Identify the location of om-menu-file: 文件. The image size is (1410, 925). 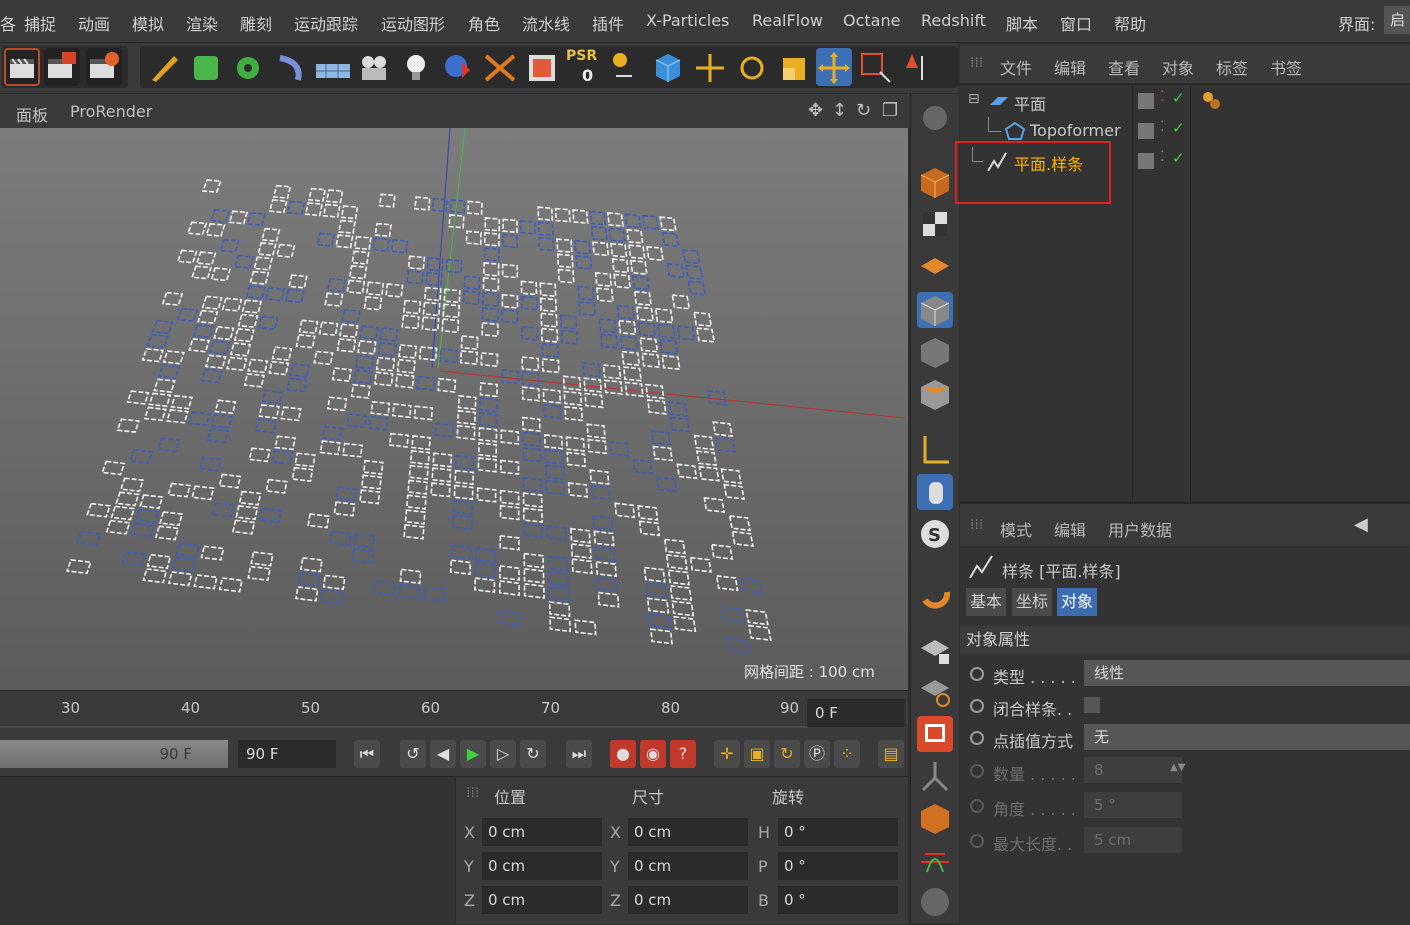
(1016, 67).